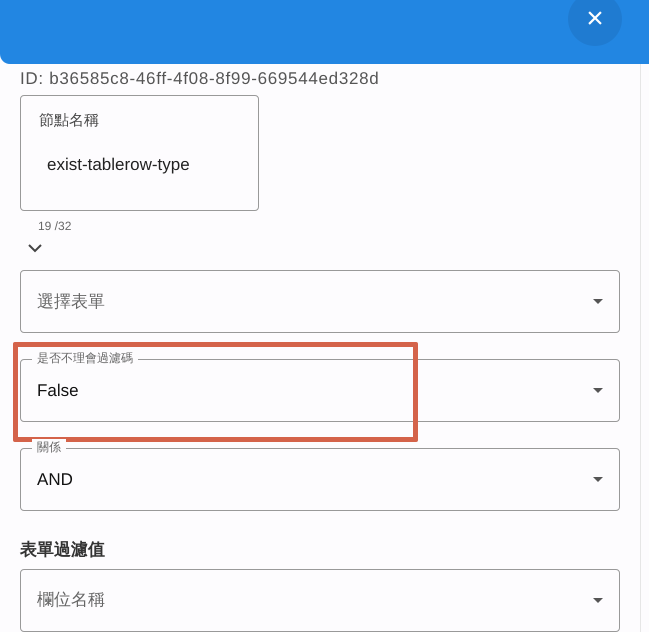 Image resolution: width=649 pixels, height=632 pixels. What do you see at coordinates (139, 153) in the screenshot?
I see `node-name-field: 節點名稱 exist-tablerow-type` at bounding box center [139, 153].